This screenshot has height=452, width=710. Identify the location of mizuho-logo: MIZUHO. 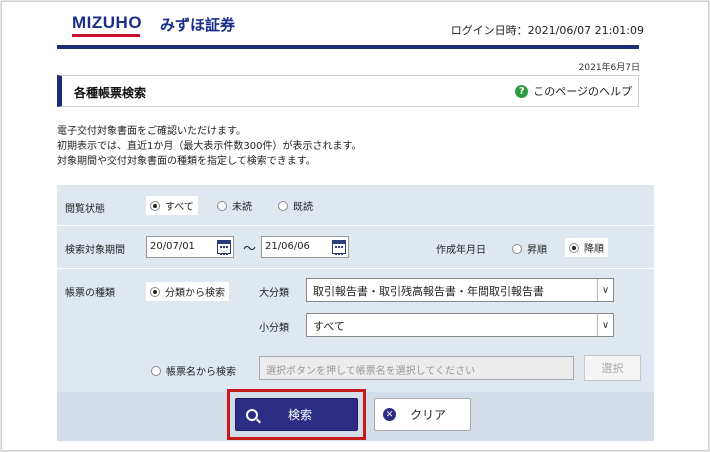
(107, 25).